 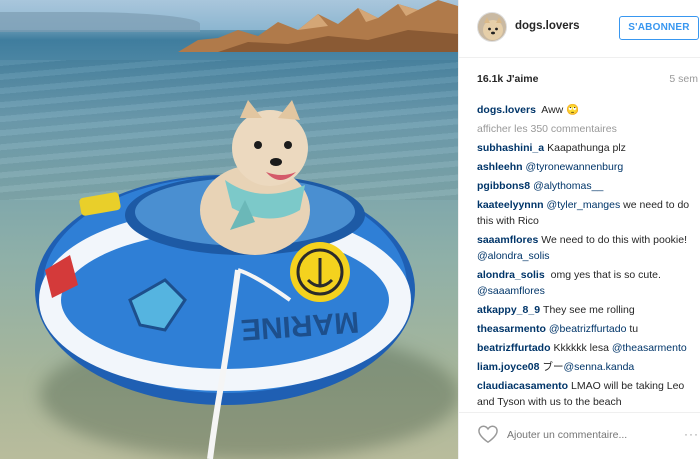 What do you see at coordinates (588, 110) in the screenshot?
I see `caption: dogs.lovers Aww 🙄` at bounding box center [588, 110].